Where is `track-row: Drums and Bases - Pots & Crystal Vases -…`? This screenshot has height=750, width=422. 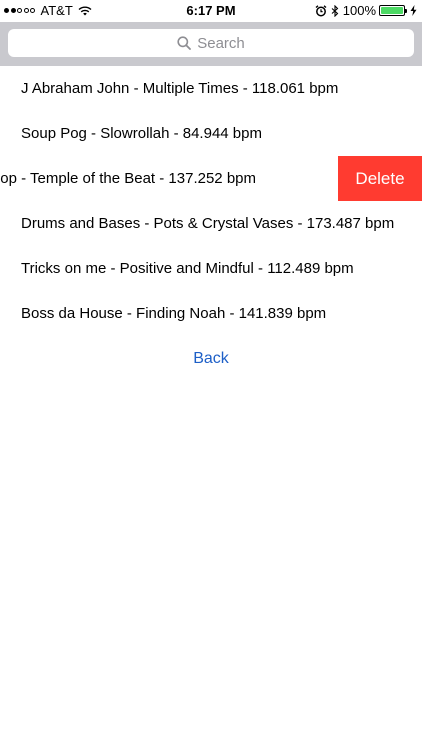
track-row: Drums and Bases - Pots & Crystal Vases -… is located at coordinates (211, 223).